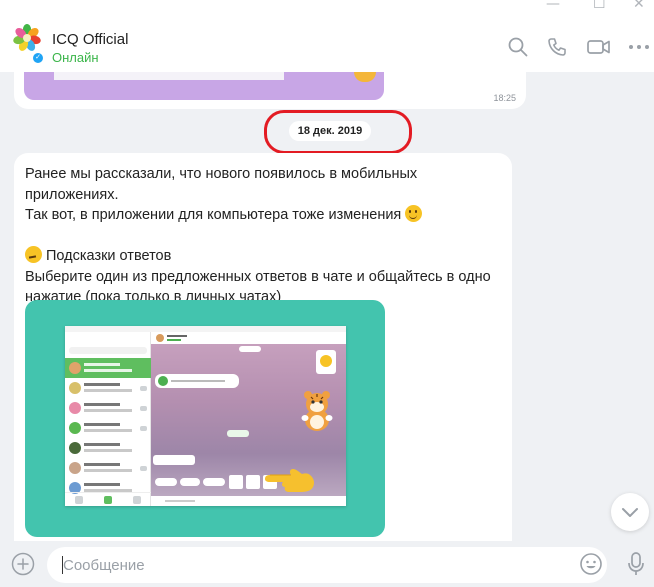 This screenshot has height=587, width=654. Describe the element at coordinates (109, 256) in the screenshot. I see `feature-title: Подсказки ответов` at that location.